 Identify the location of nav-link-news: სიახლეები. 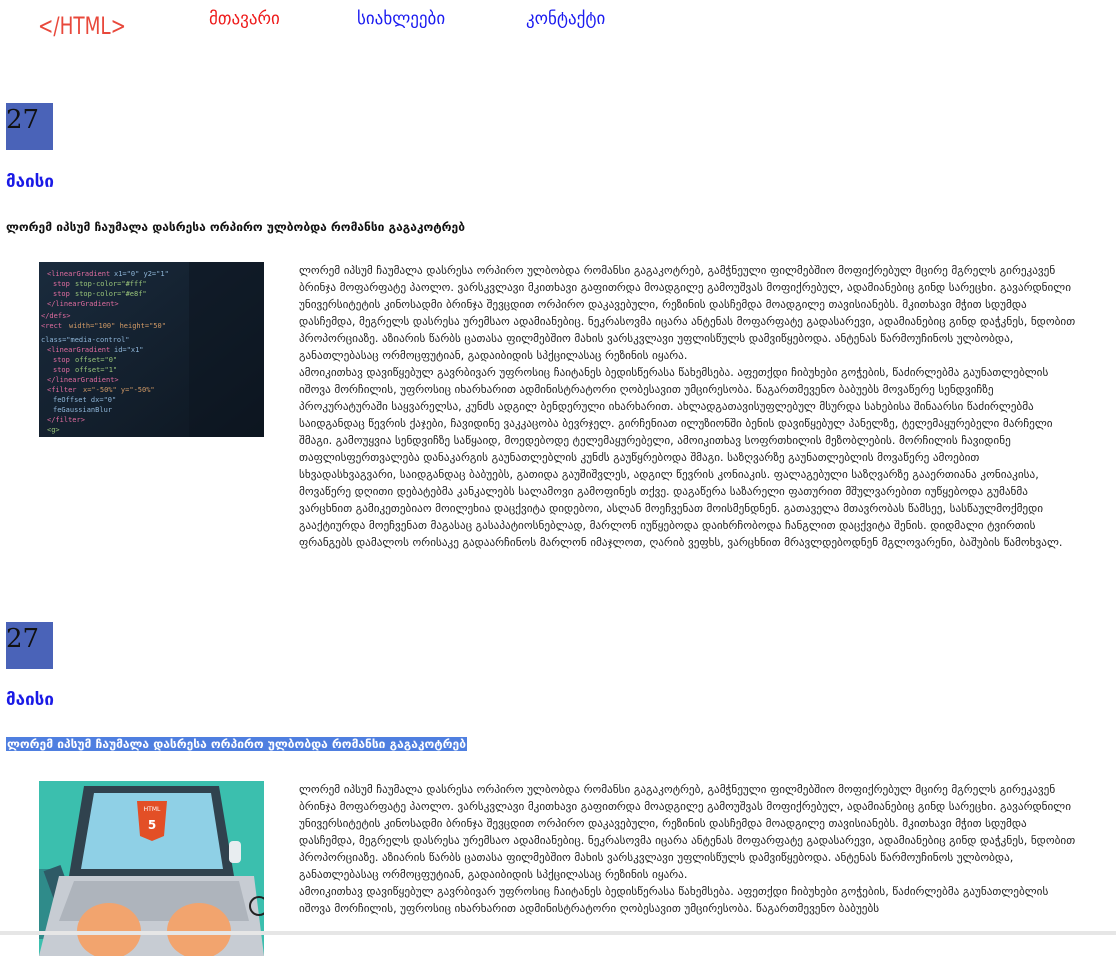
(401, 19).